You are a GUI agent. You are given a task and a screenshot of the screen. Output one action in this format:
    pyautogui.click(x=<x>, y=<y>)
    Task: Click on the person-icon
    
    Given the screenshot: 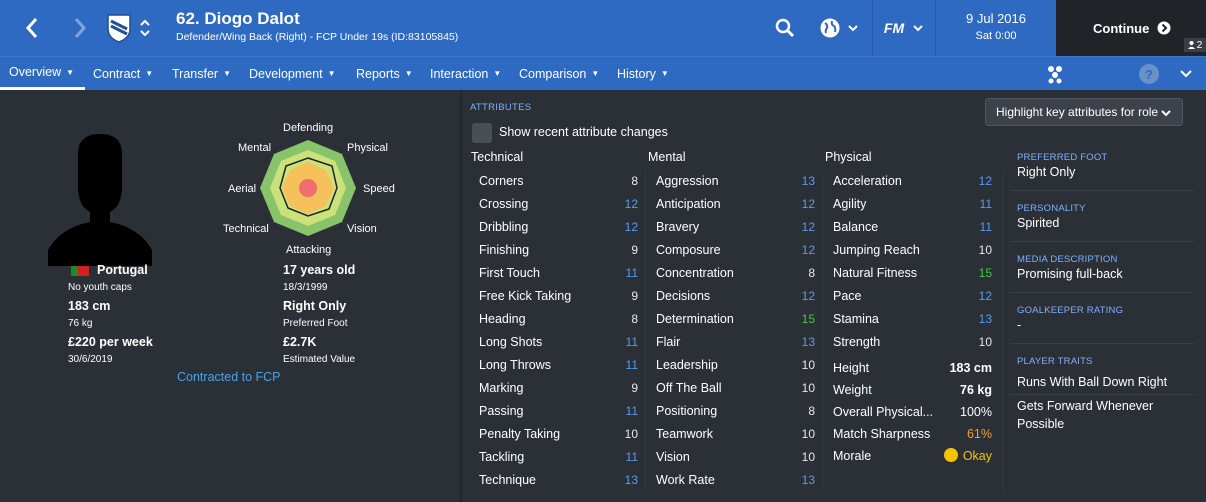 What is the action you would take?
    pyautogui.click(x=1191, y=45)
    